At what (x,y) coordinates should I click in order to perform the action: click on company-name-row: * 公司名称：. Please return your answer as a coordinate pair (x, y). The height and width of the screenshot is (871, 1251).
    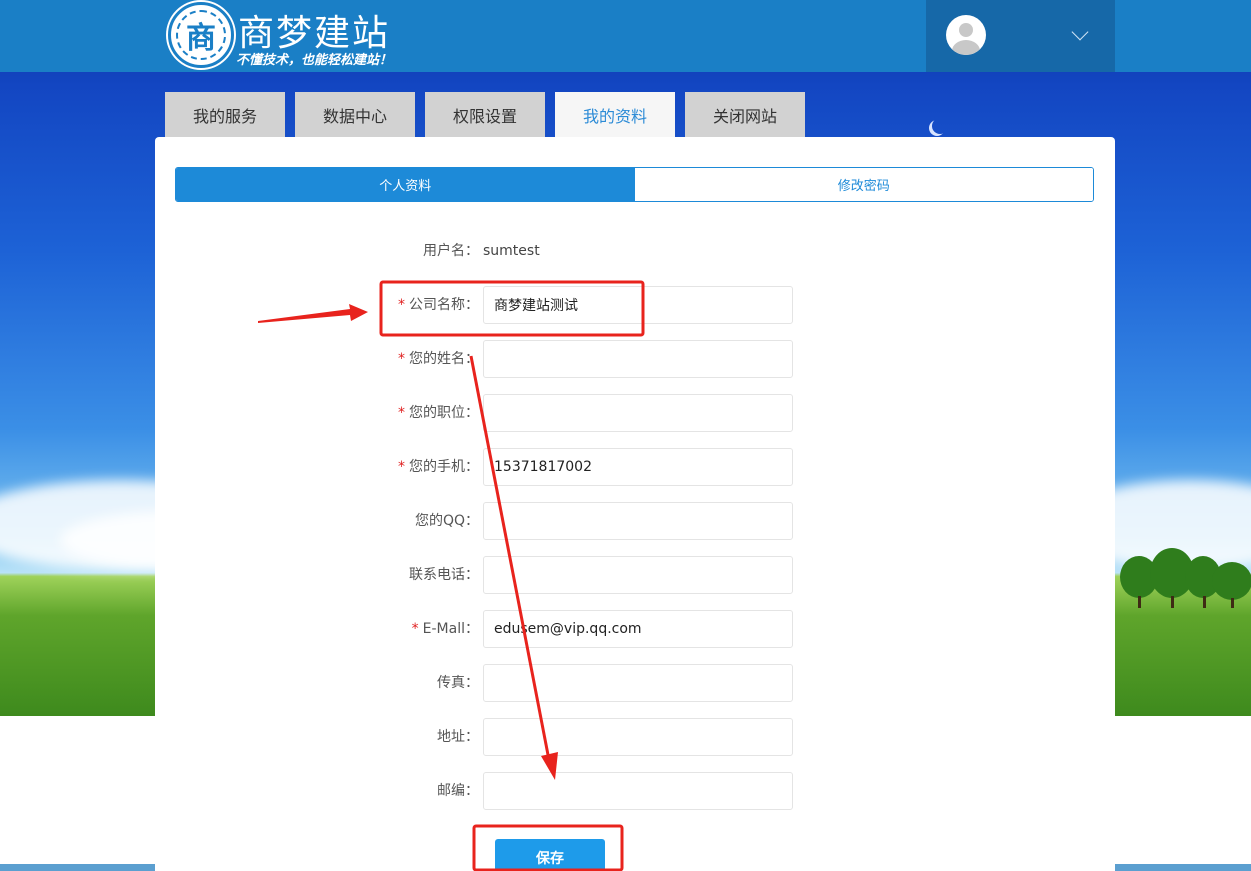
    Looking at the image, I should click on (635, 305).